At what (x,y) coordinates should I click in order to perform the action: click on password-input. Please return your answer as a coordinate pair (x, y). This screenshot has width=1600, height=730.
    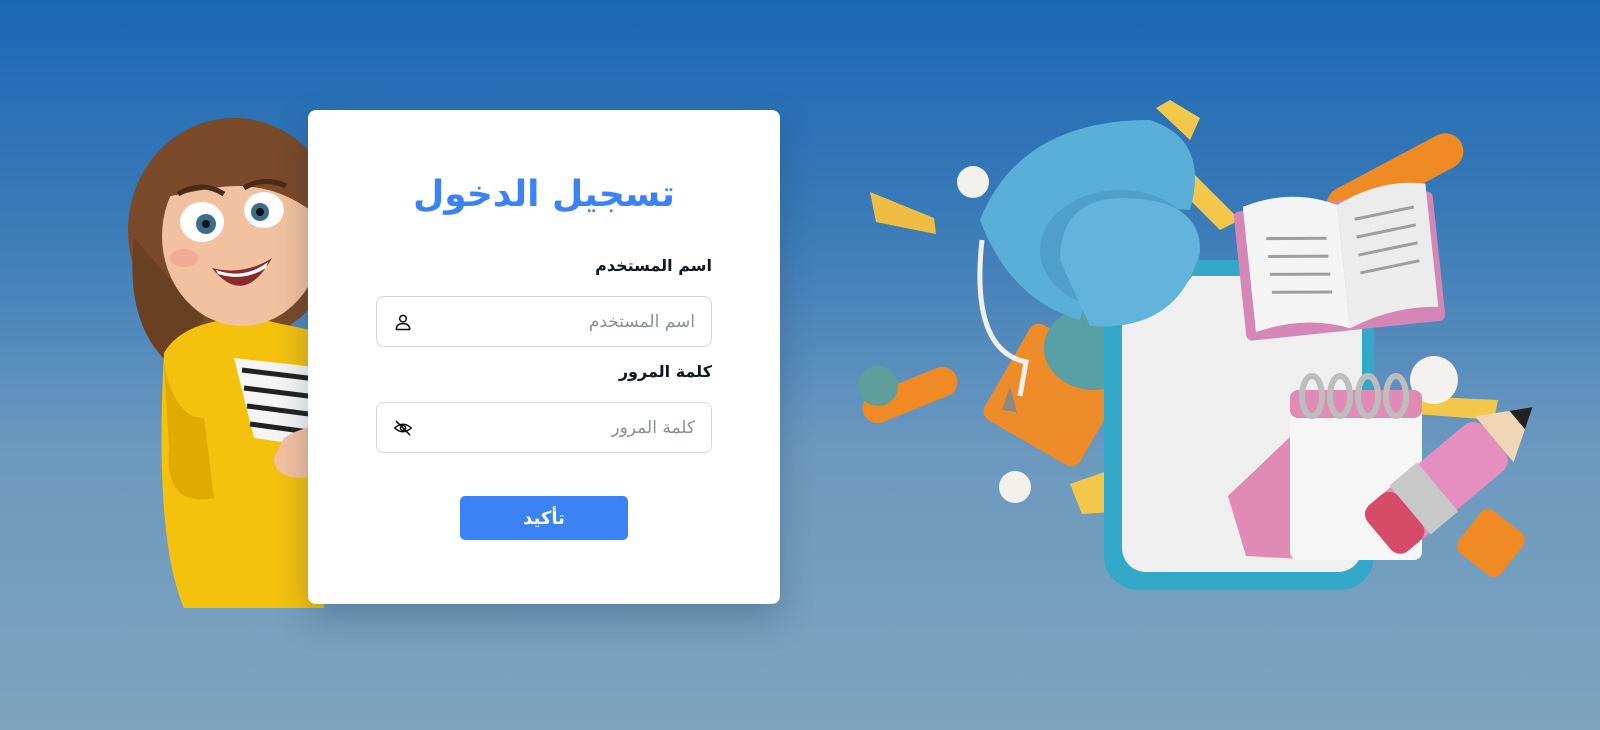
    Looking at the image, I should click on (544, 427).